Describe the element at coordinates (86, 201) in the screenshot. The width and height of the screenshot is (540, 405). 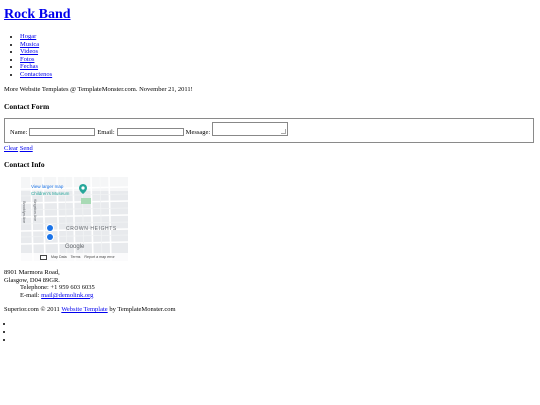
I see `park-area` at that location.